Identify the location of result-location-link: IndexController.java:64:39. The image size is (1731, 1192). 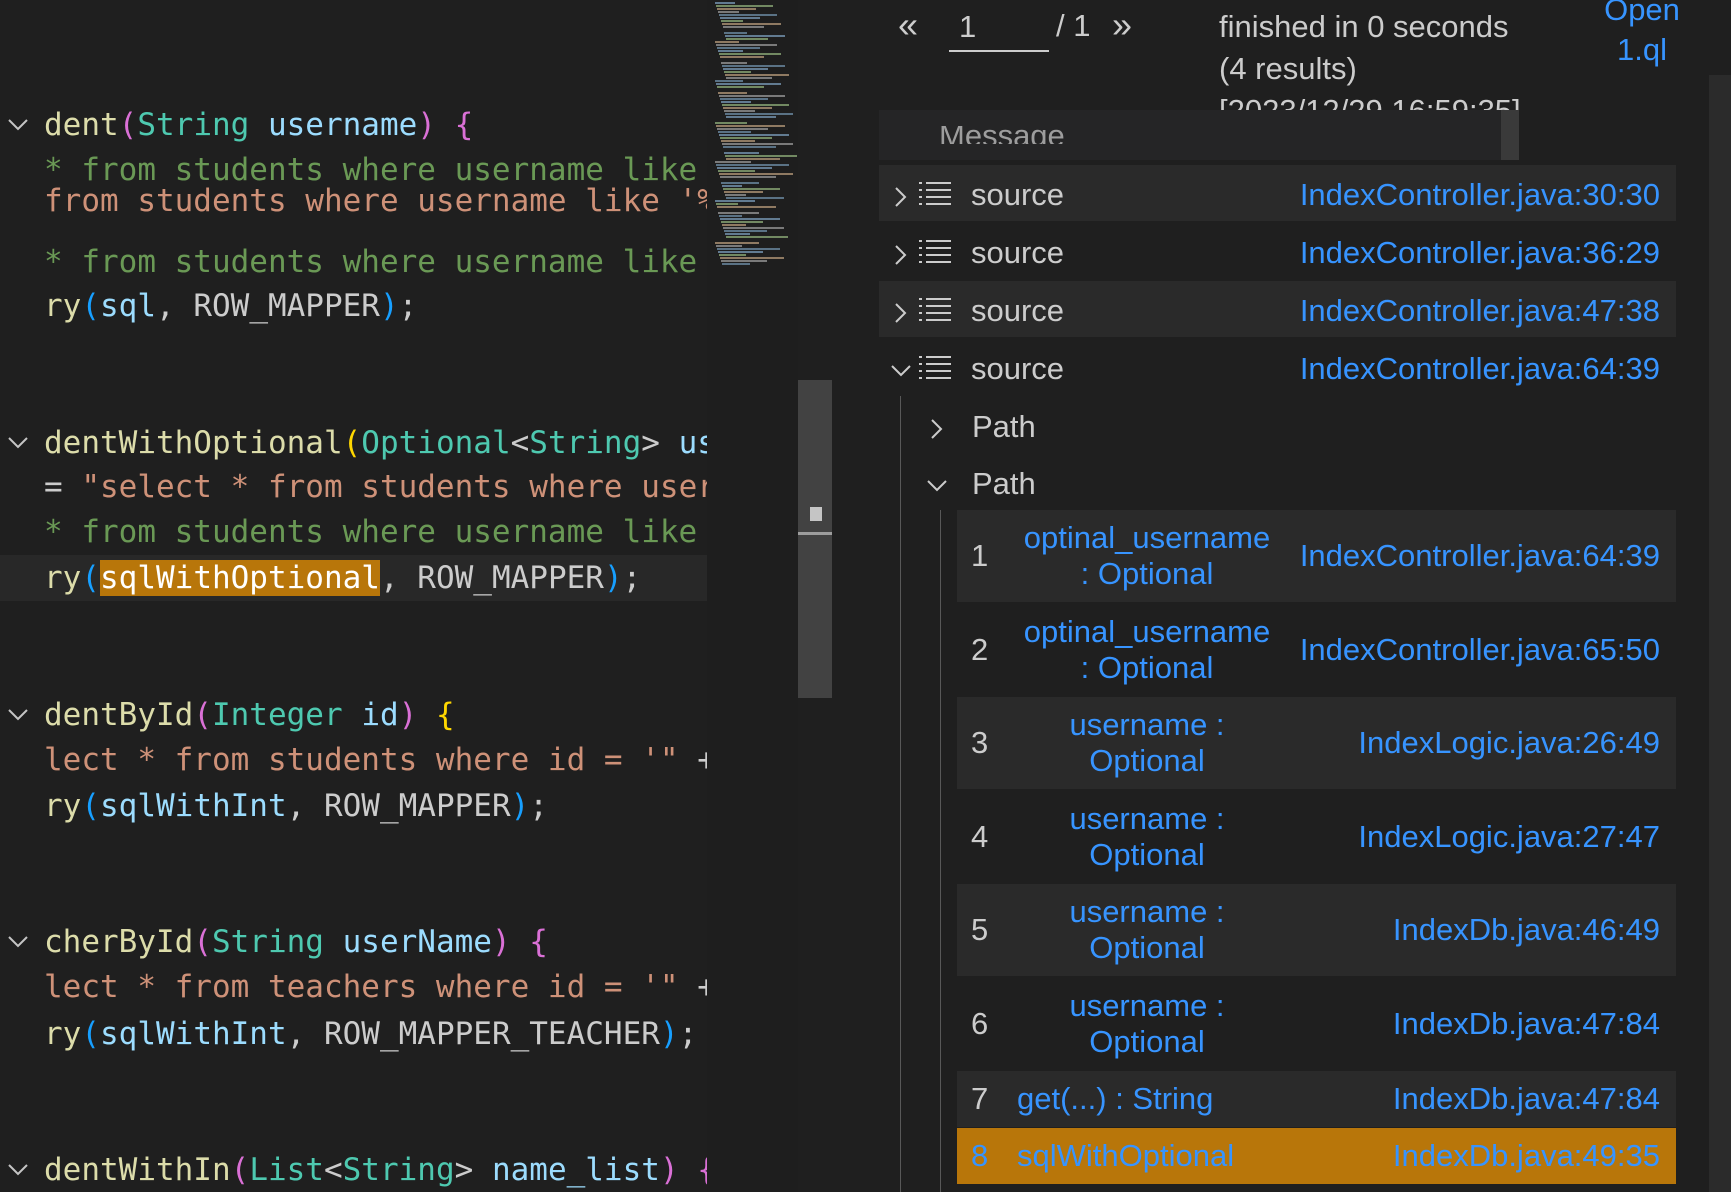
(1480, 369).